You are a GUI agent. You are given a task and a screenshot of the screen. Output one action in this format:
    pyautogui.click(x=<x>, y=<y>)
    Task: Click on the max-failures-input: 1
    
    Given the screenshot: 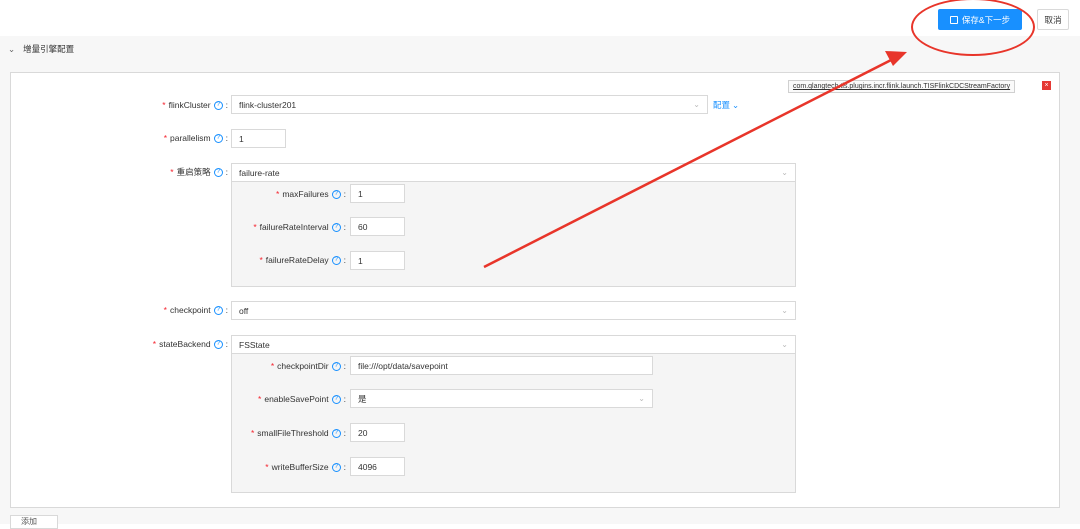 What is the action you would take?
    pyautogui.click(x=377, y=193)
    